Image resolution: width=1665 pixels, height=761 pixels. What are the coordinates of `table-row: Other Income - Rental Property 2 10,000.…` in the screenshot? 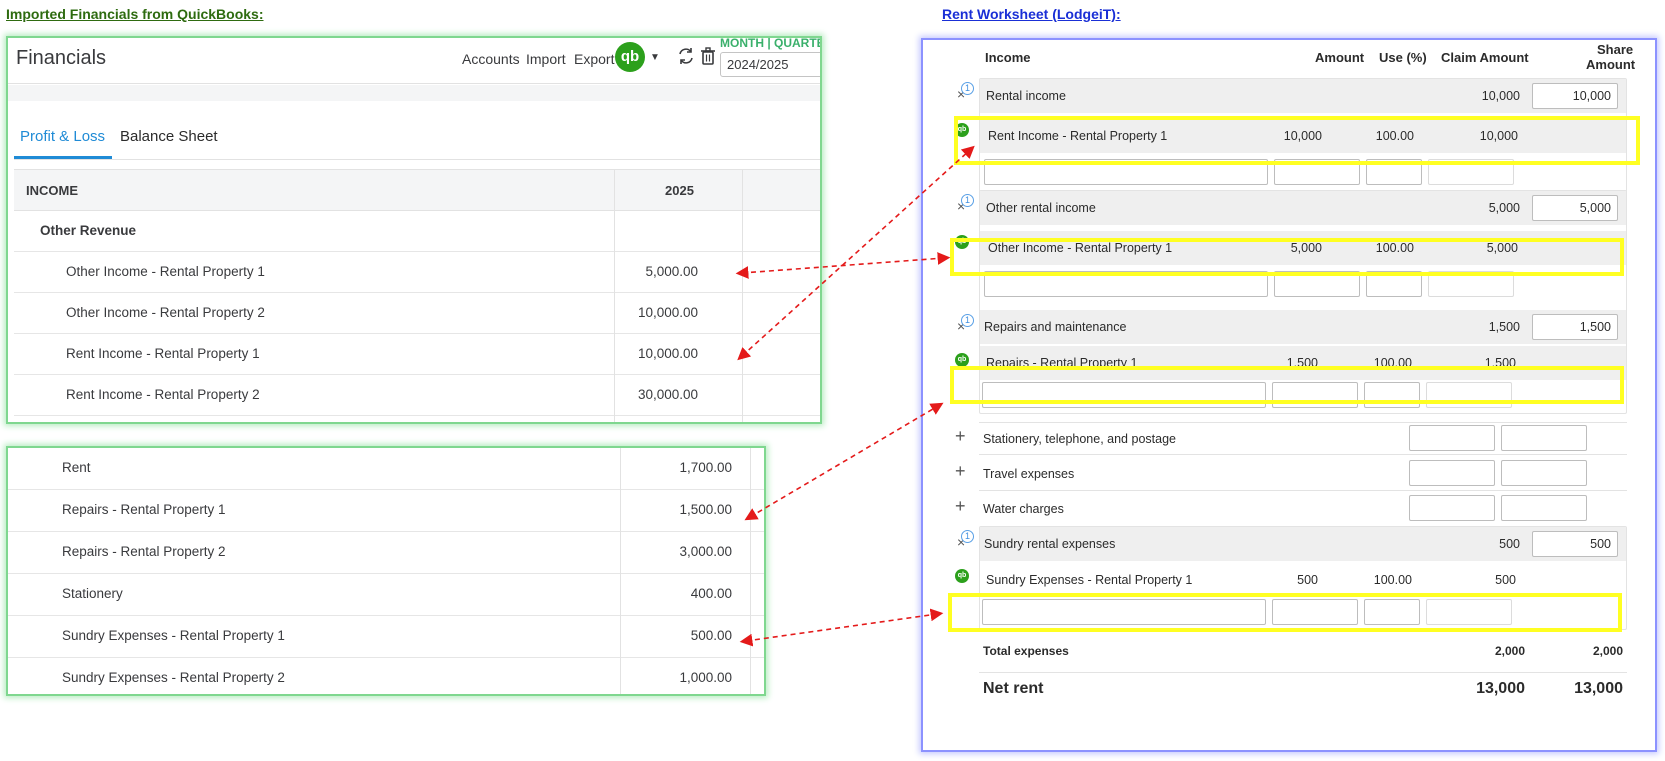 It's located at (417, 313).